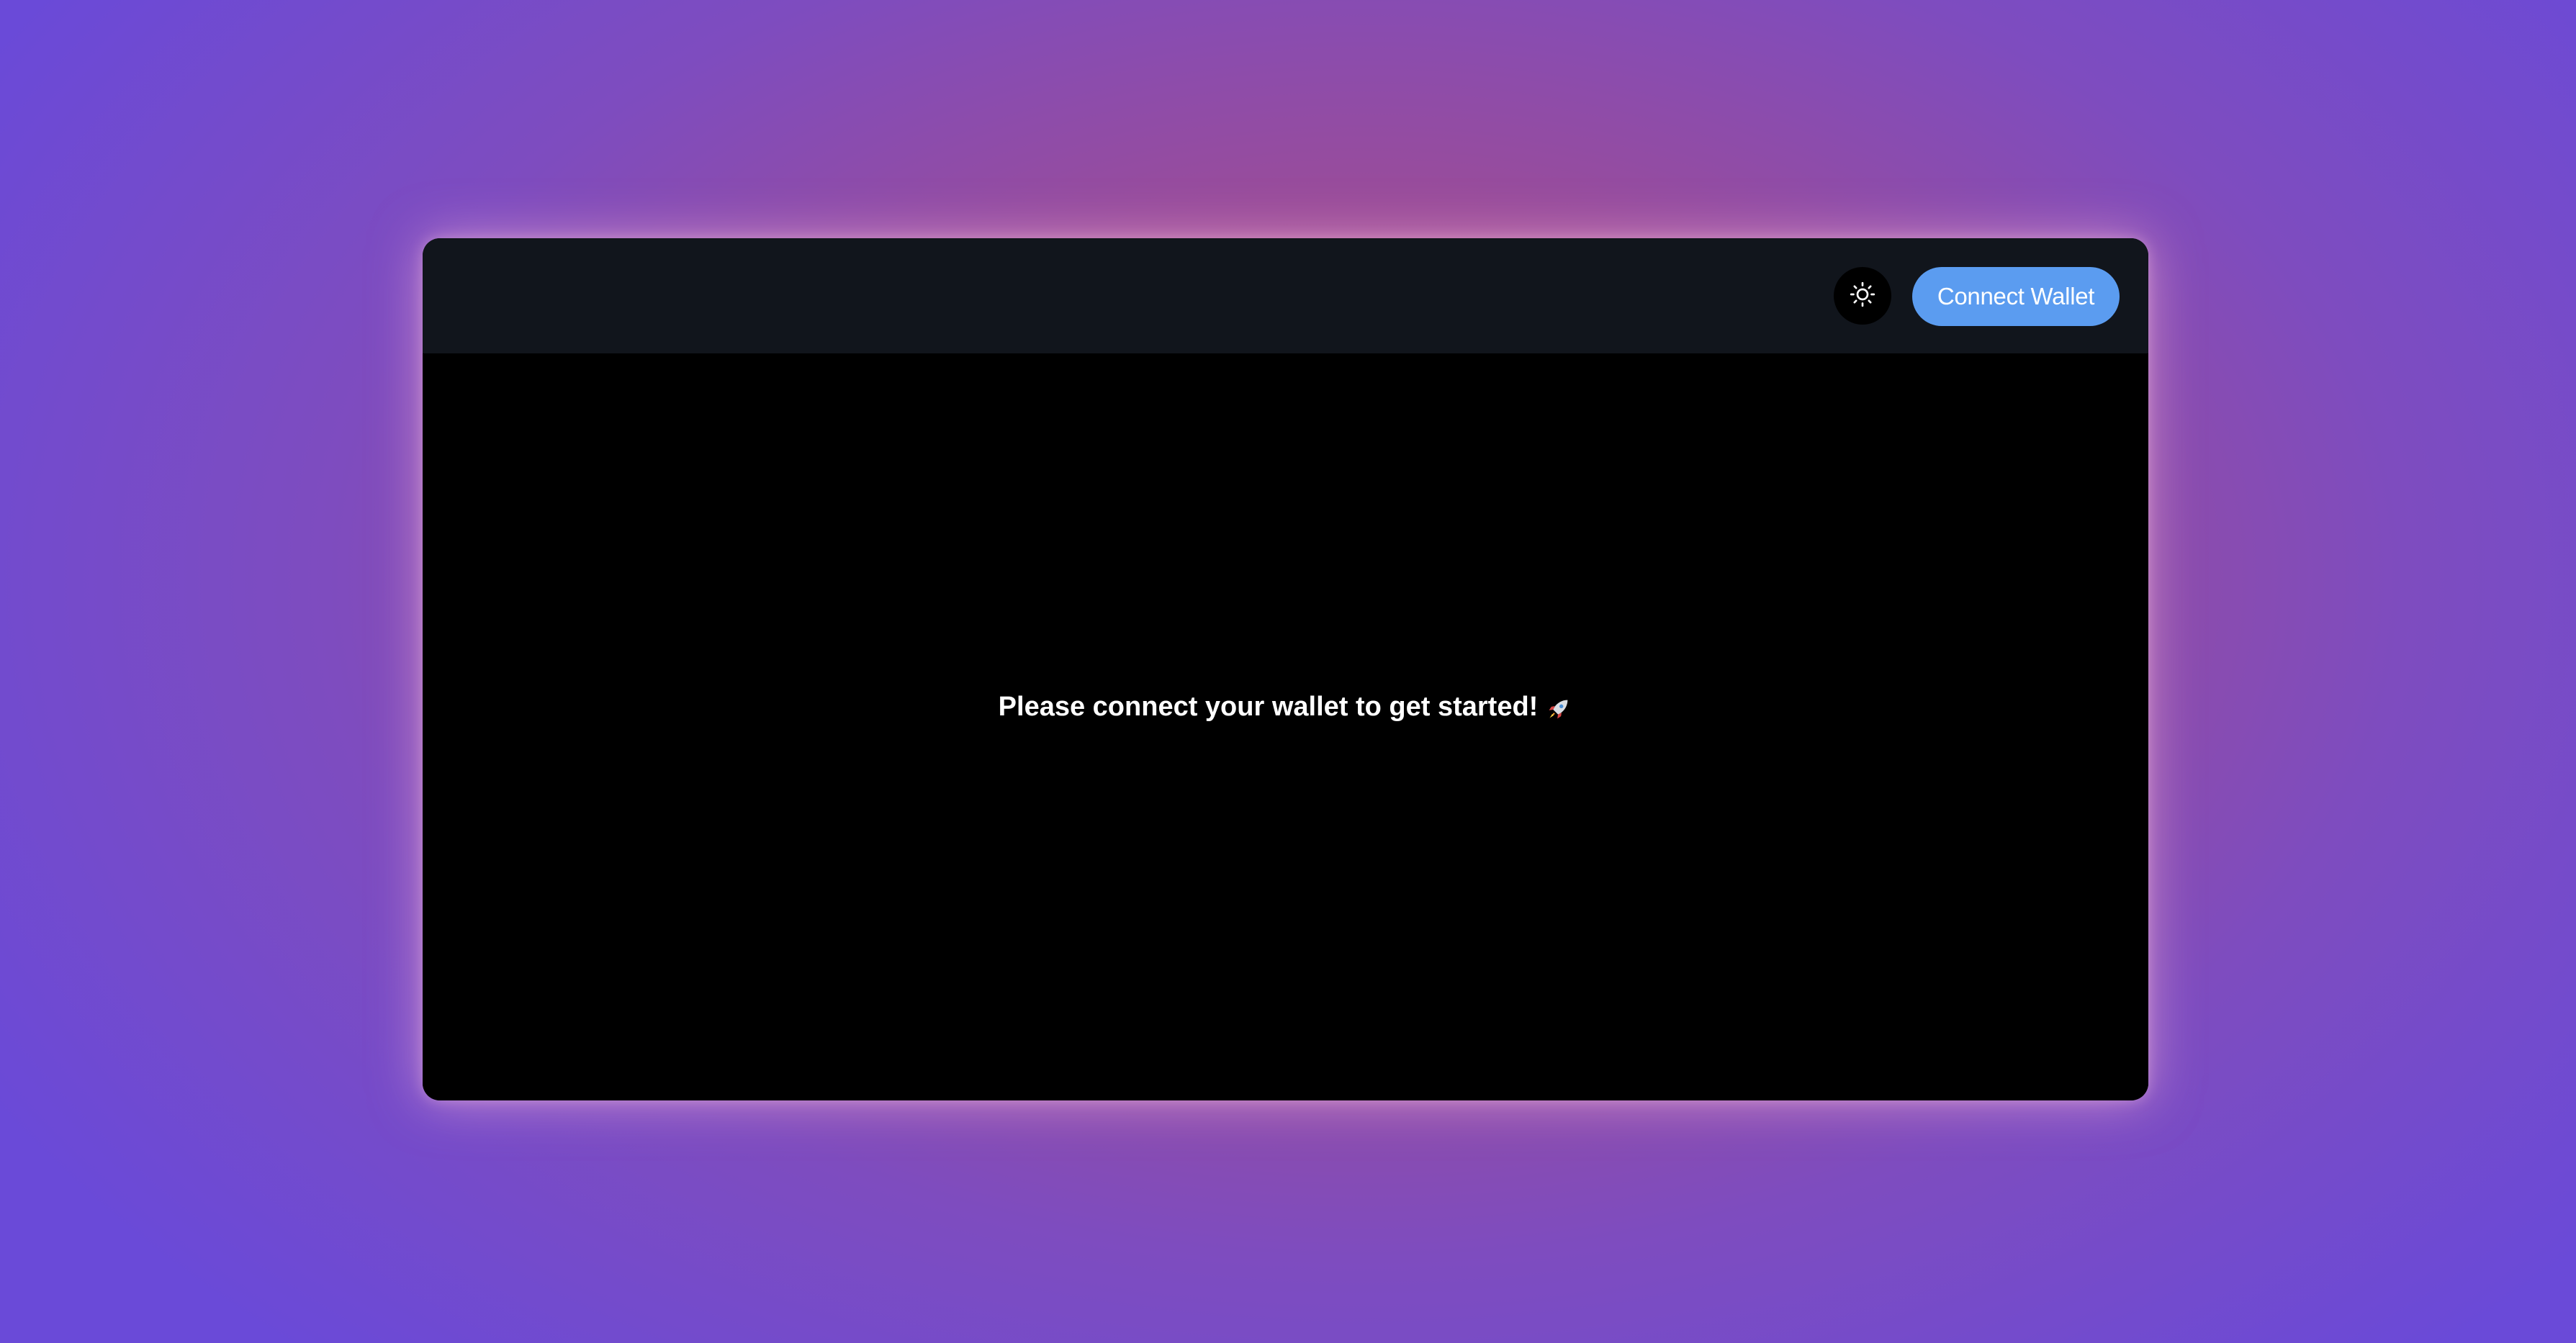 This screenshot has height=1343, width=2576. I want to click on connect-wallet-button: Connect Wallet, so click(2016, 296).